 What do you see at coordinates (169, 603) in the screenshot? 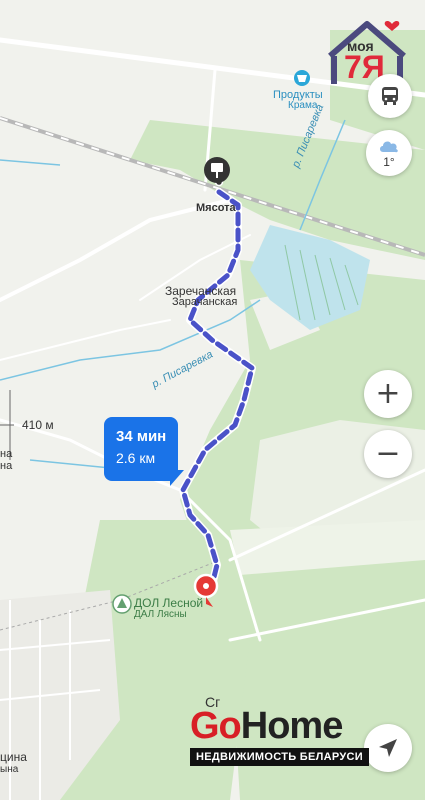
I see `camp-label: ДОЛ Лесной` at bounding box center [169, 603].